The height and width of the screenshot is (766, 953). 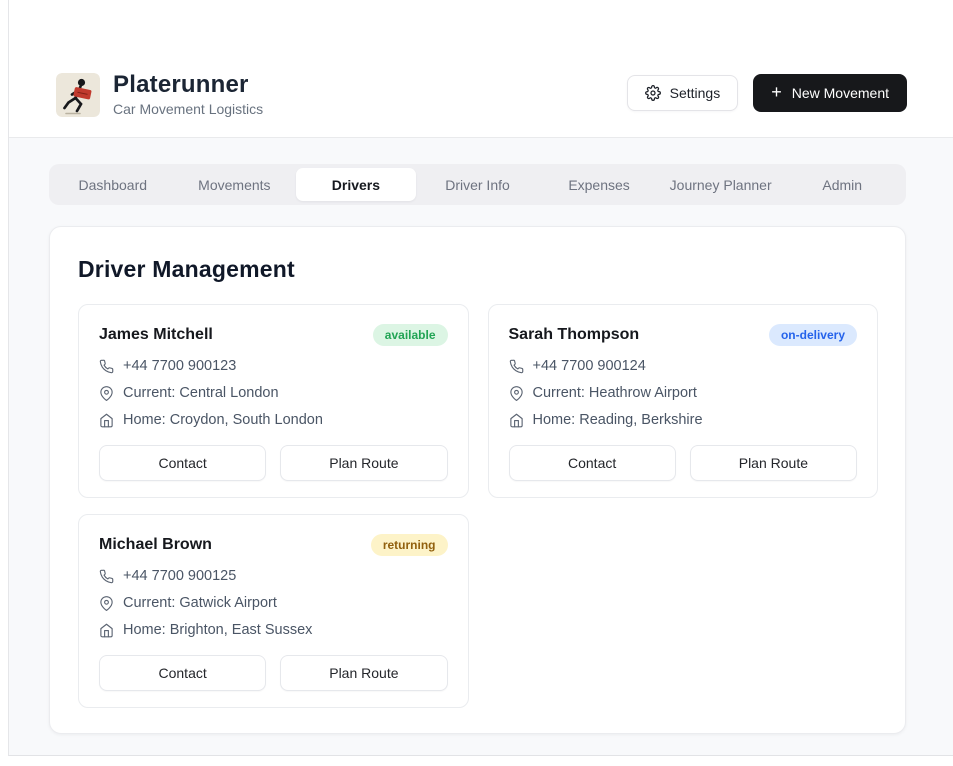 I want to click on settings-button-label: Settings, so click(x=695, y=93).